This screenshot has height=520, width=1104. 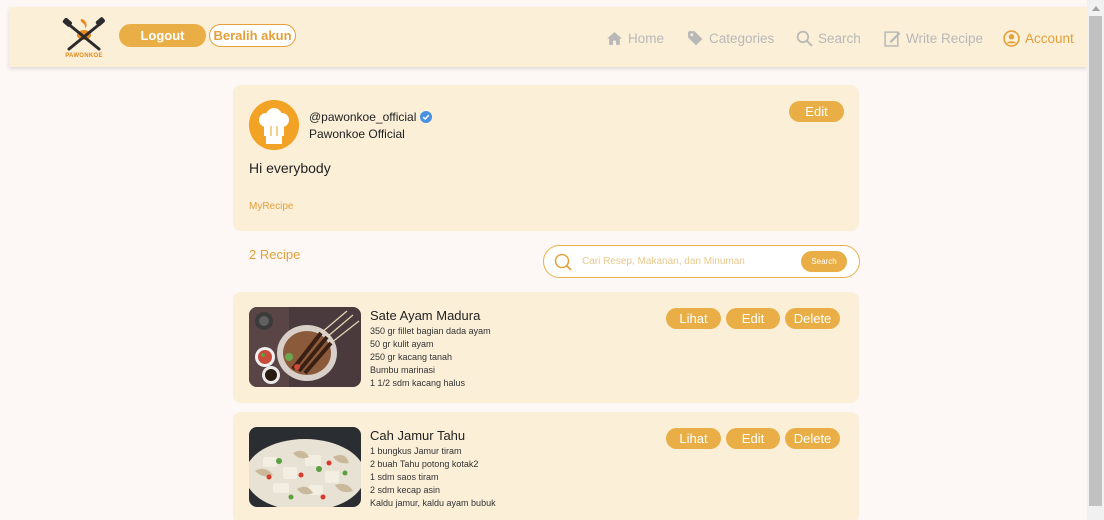 I want to click on nav-write-recipe: Write Recipe, so click(x=933, y=38).